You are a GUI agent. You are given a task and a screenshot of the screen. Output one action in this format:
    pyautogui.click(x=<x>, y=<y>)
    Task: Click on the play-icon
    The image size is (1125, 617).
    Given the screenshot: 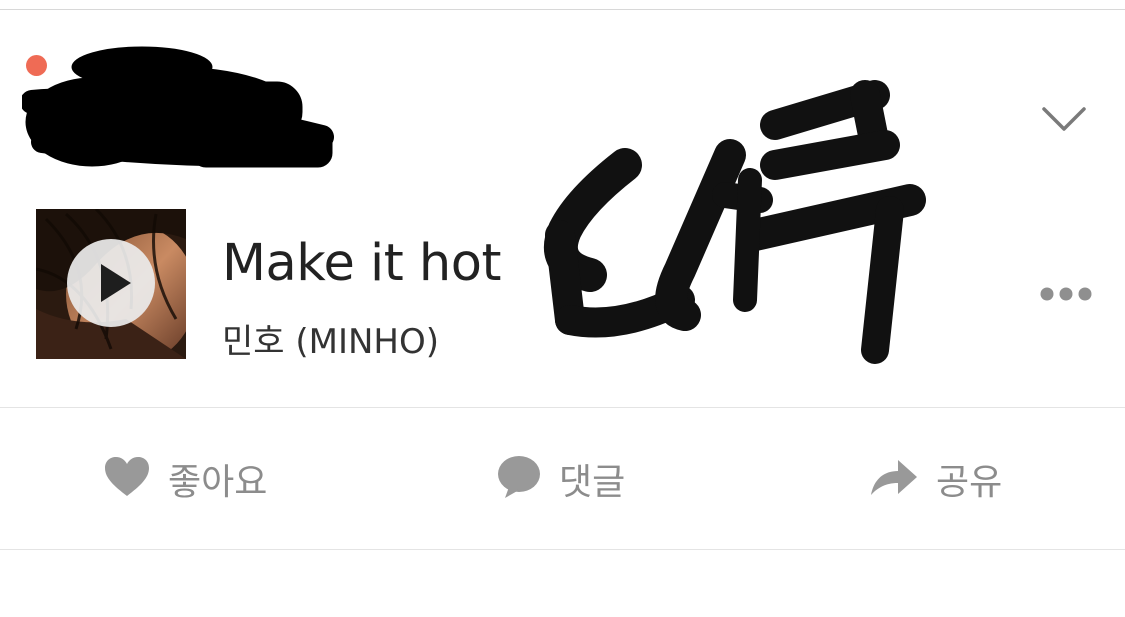 What is the action you would take?
    pyautogui.click(x=111, y=283)
    